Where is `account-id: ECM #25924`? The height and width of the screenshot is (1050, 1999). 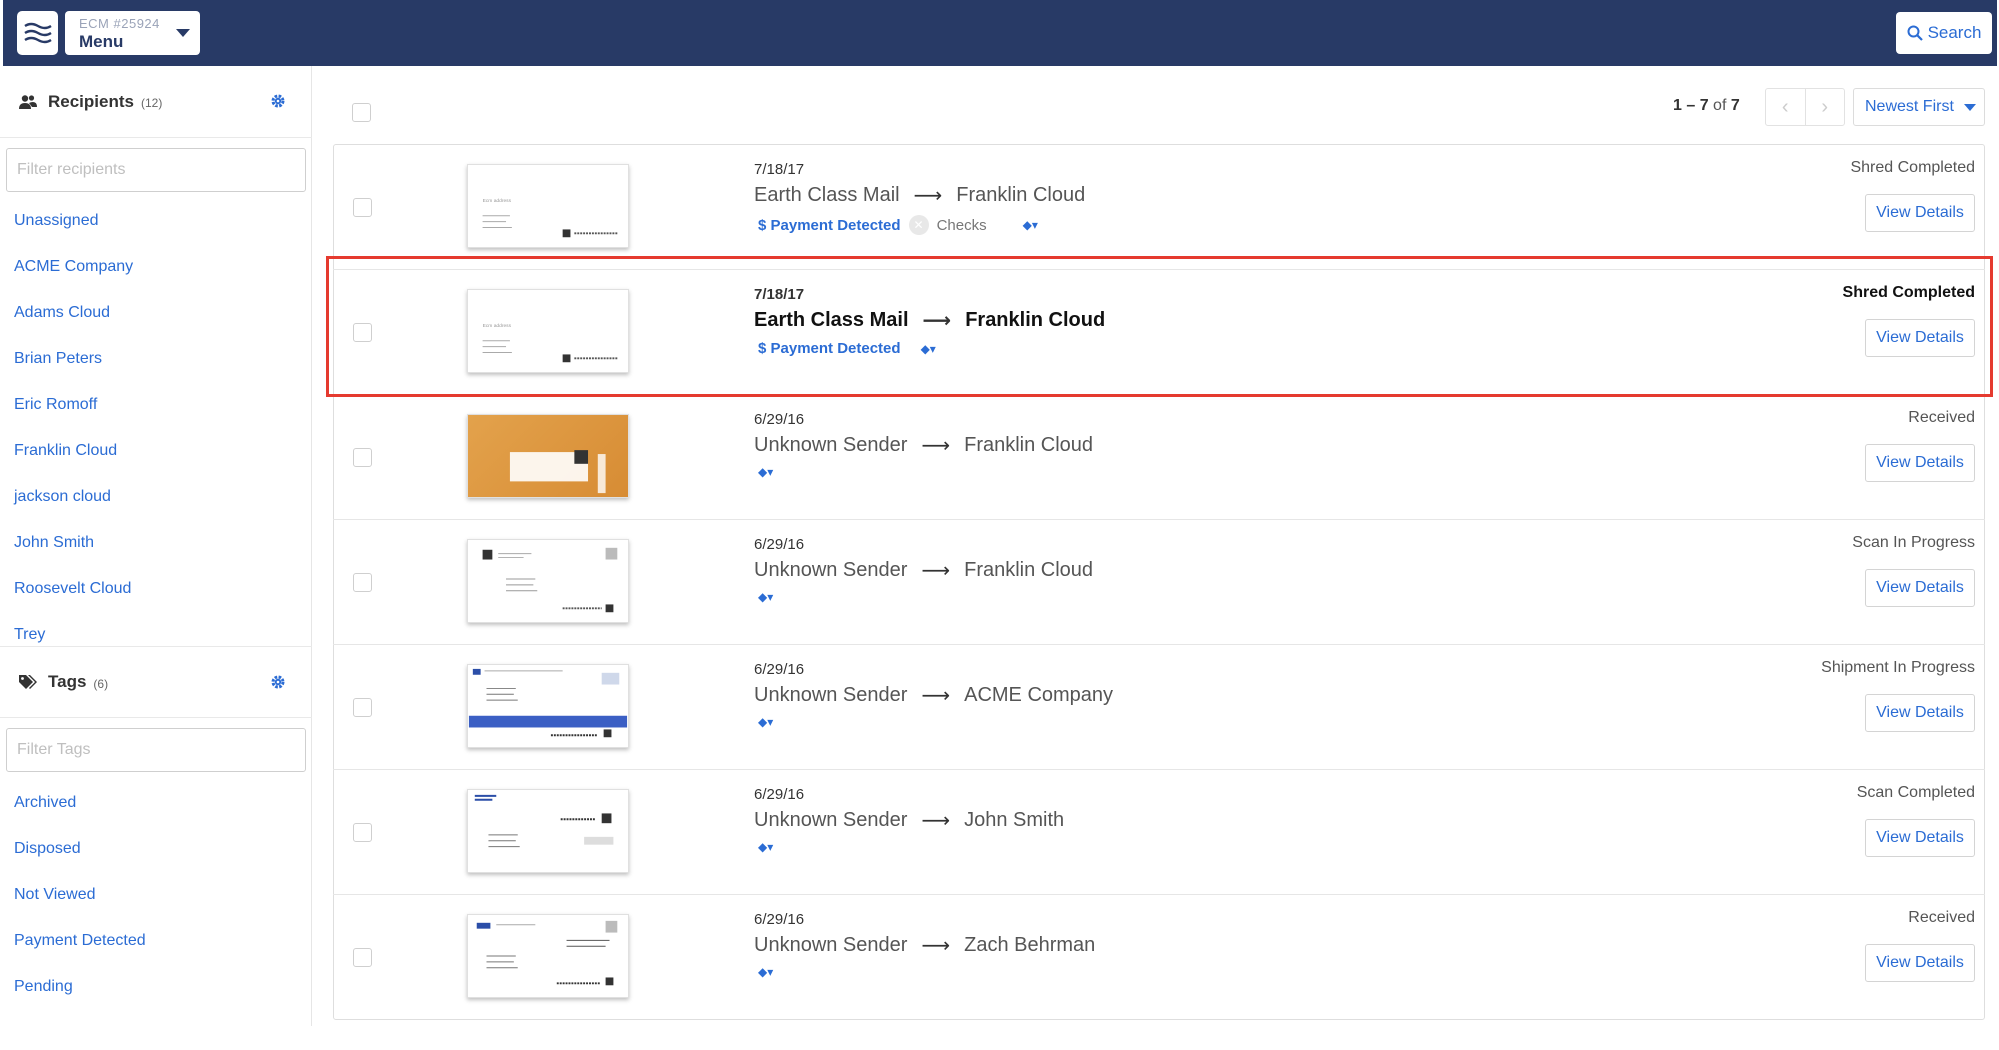 account-id: ECM #25924 is located at coordinates (119, 23).